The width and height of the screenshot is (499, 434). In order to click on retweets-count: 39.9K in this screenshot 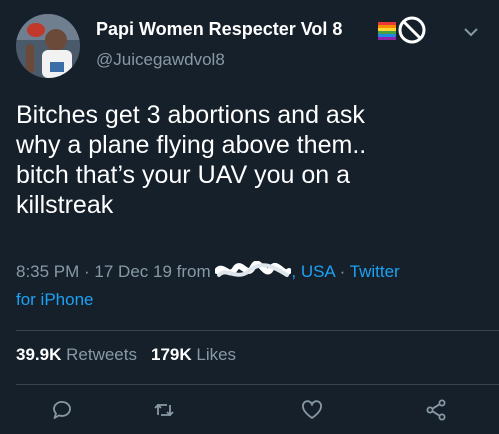, I will do `click(39, 354)`.